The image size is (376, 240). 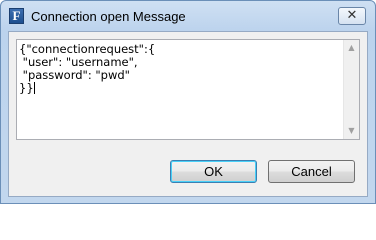 What do you see at coordinates (74, 75) in the screenshot?
I see `message-line: "password": "pwd"` at bounding box center [74, 75].